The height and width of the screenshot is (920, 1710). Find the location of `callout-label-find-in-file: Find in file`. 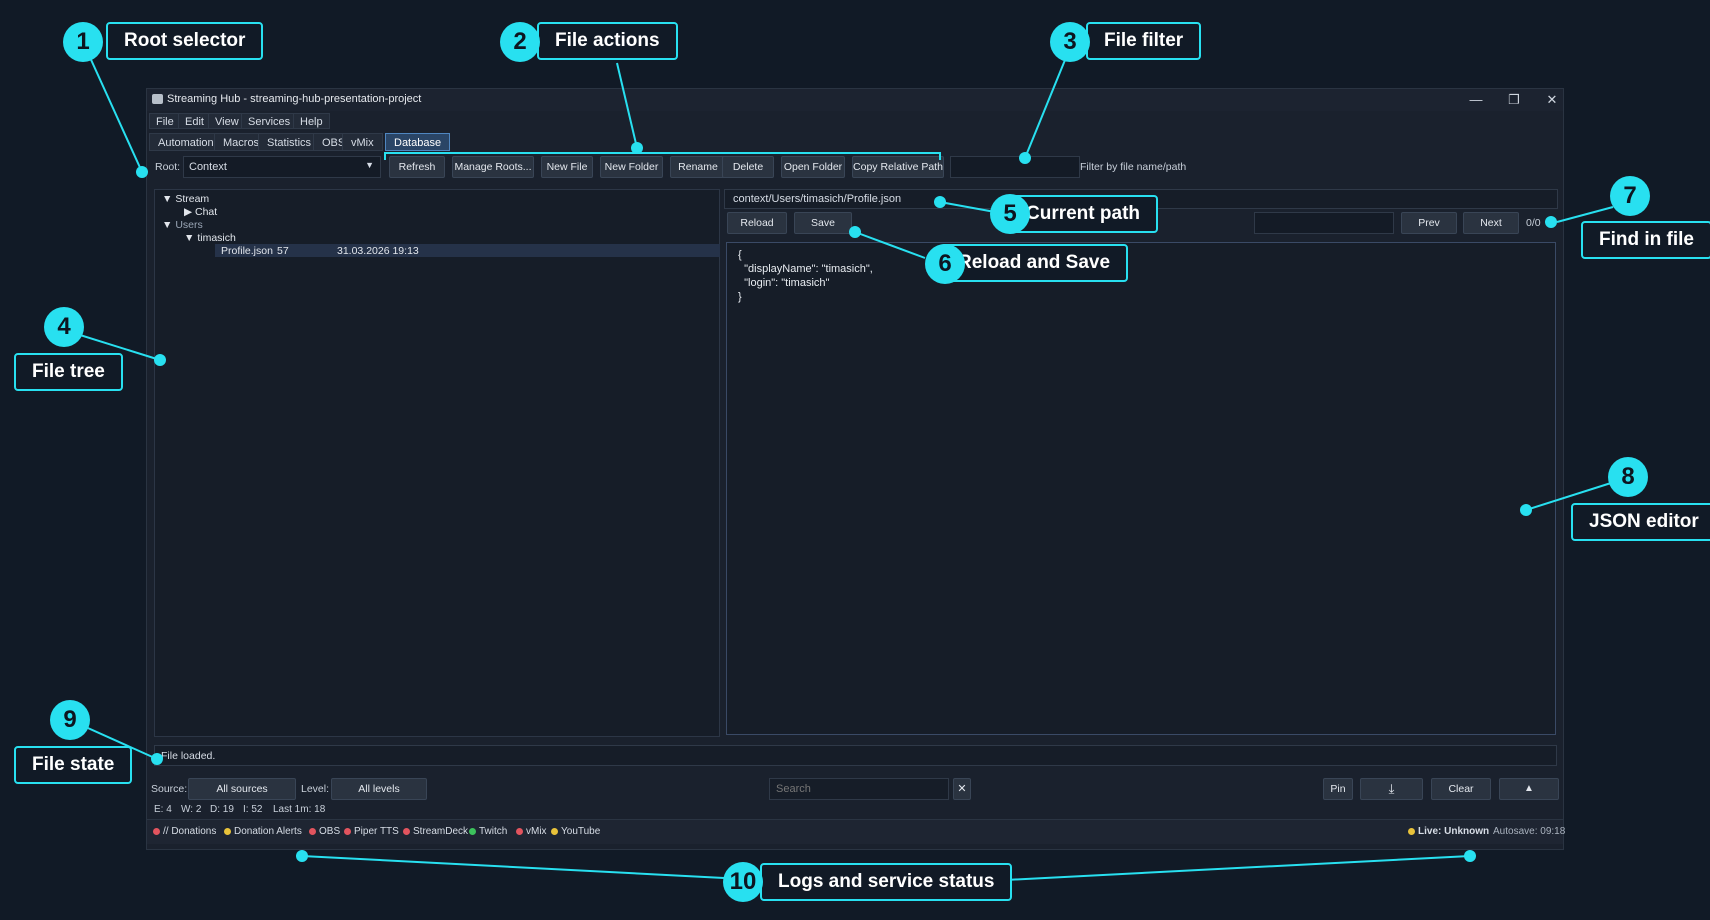

callout-label-find-in-file: Find in file is located at coordinates (1645, 240).